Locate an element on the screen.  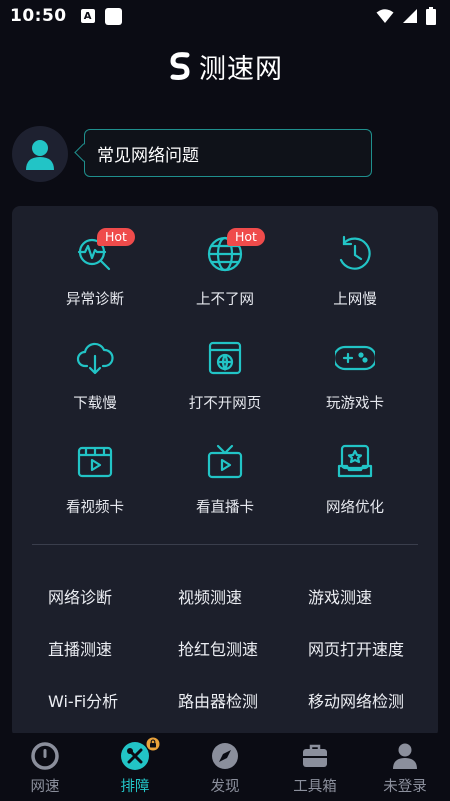
optimize-icon is located at coordinates (355, 462).